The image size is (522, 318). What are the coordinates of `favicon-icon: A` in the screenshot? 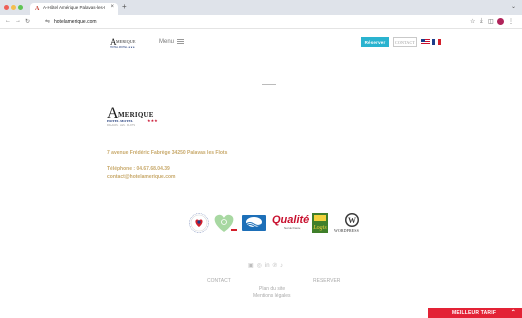 It's located at (37, 9).